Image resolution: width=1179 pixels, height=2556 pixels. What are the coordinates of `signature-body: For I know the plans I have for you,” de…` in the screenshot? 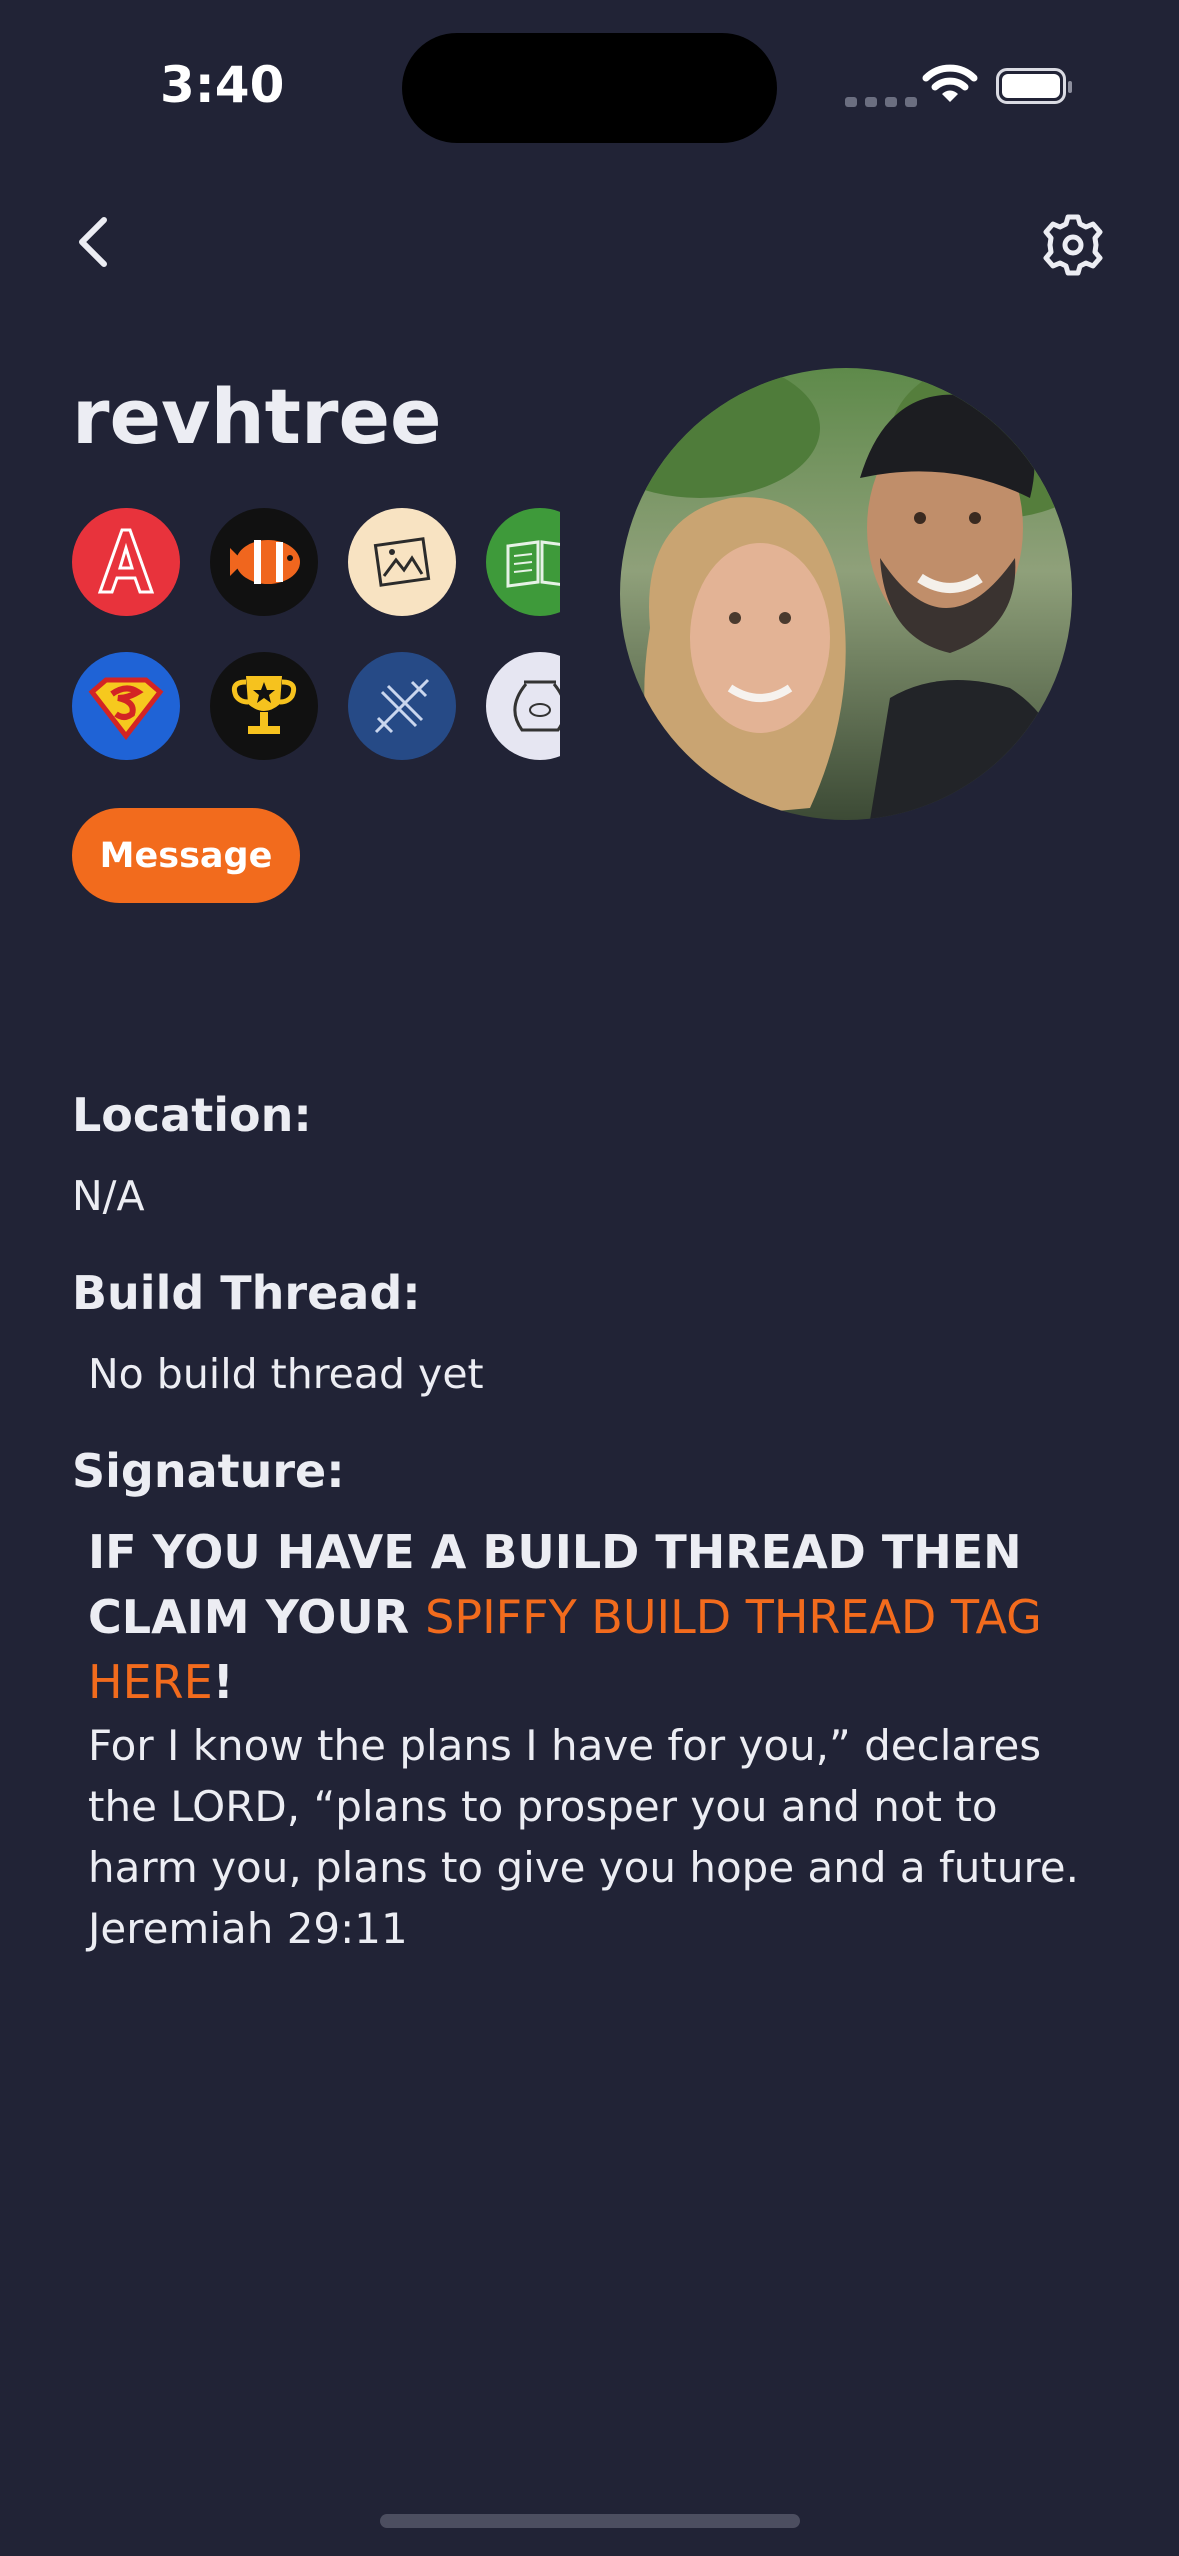 It's located at (583, 1837).